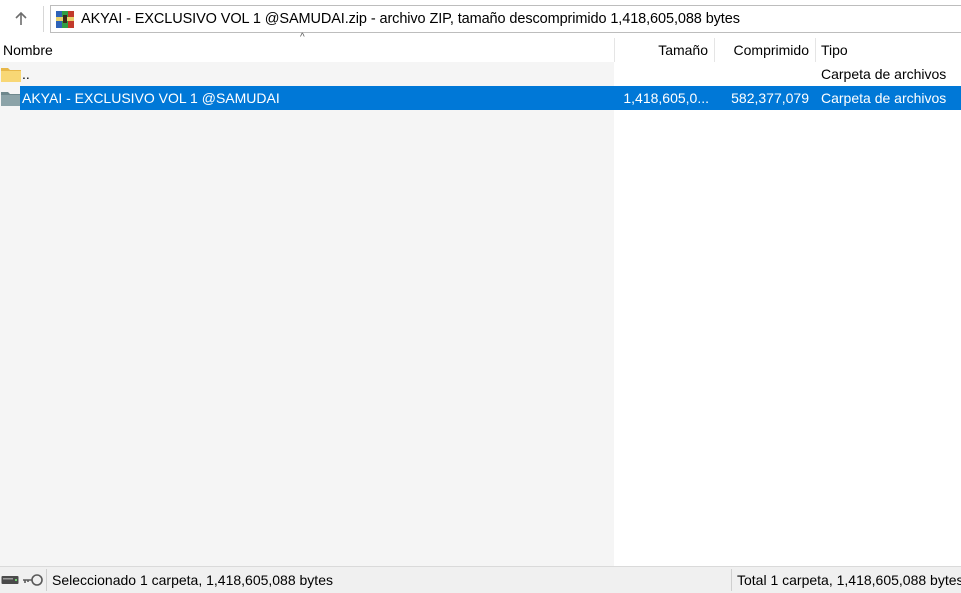 The height and width of the screenshot is (593, 961). I want to click on column-header-size: Tamaño, so click(665, 50).